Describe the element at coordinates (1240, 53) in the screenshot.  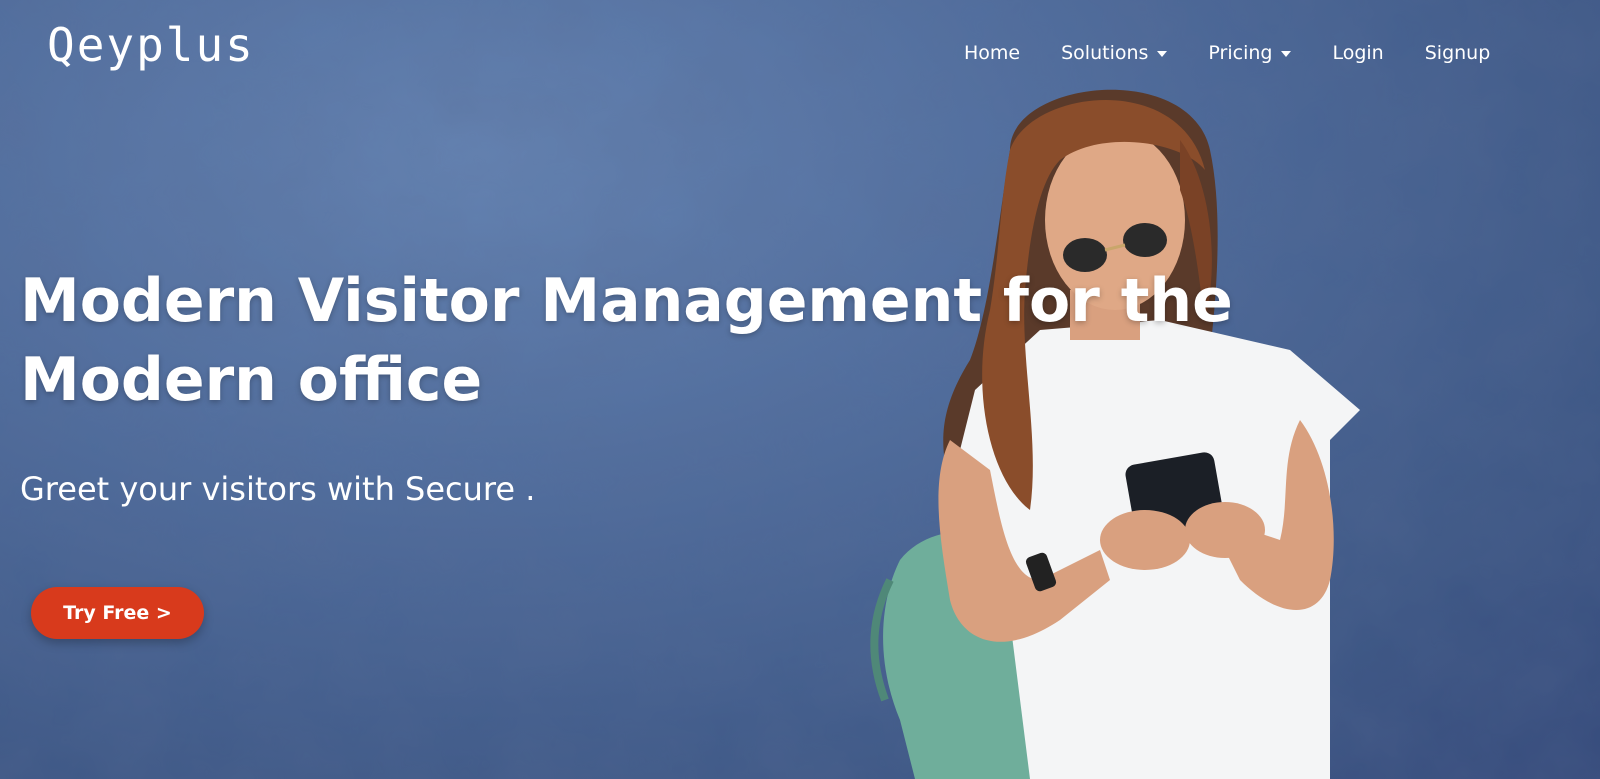
I see `nav-item-label: Pricing` at that location.